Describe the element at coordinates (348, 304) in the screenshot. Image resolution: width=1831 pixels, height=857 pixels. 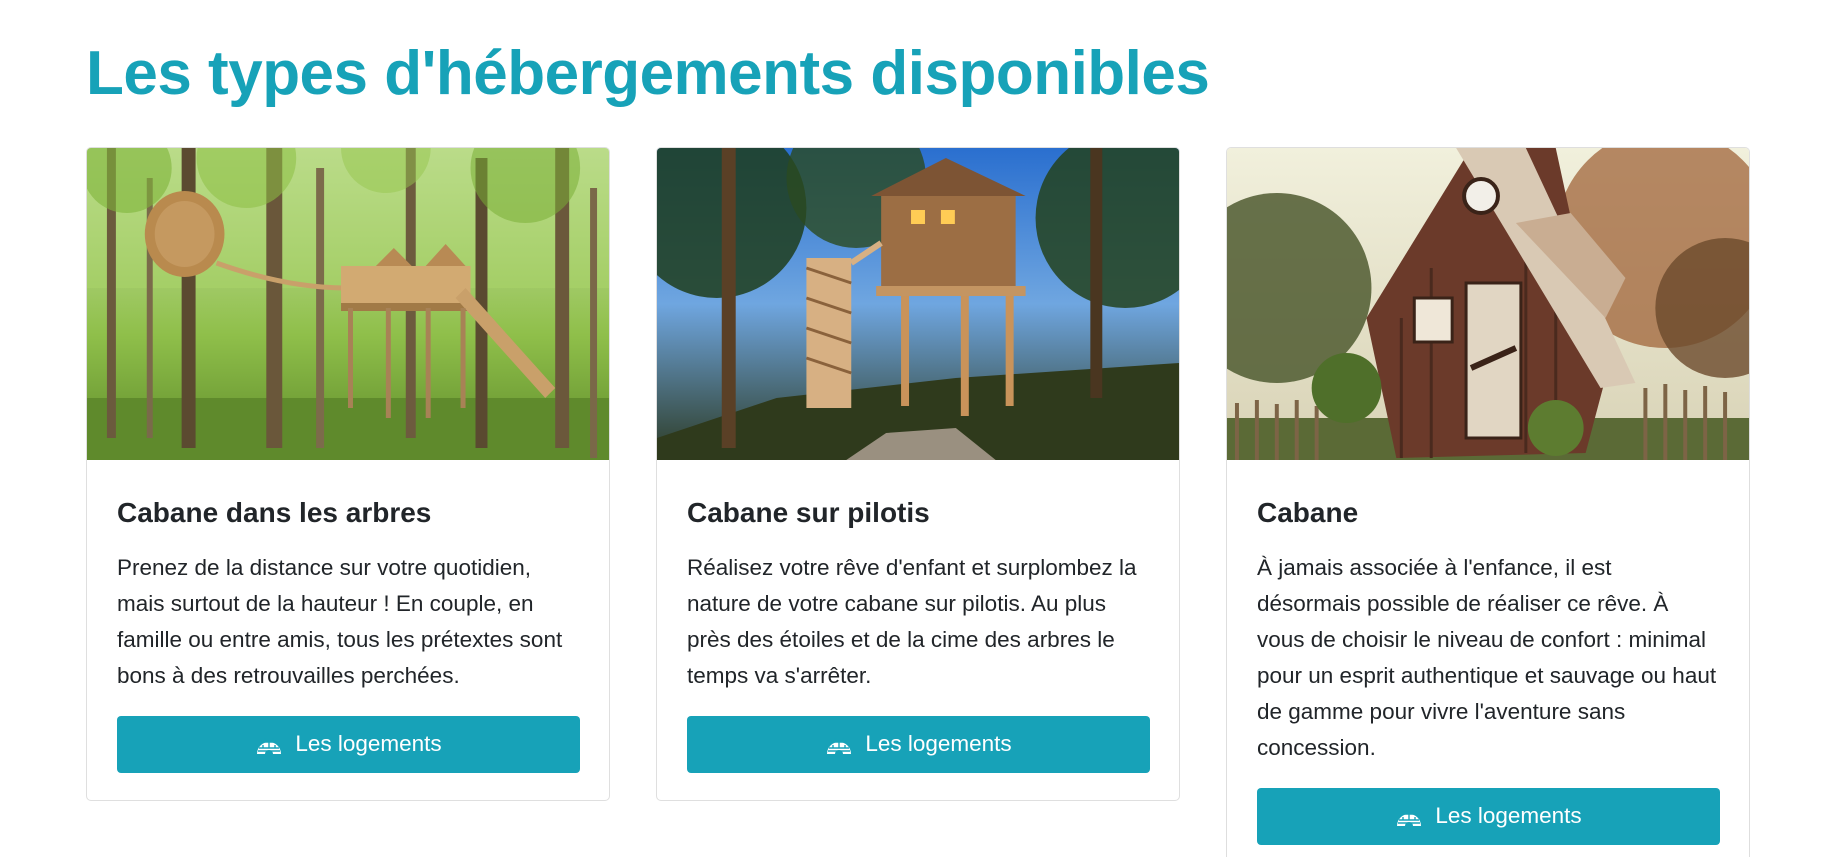
I see `card-image-treehouse` at that location.